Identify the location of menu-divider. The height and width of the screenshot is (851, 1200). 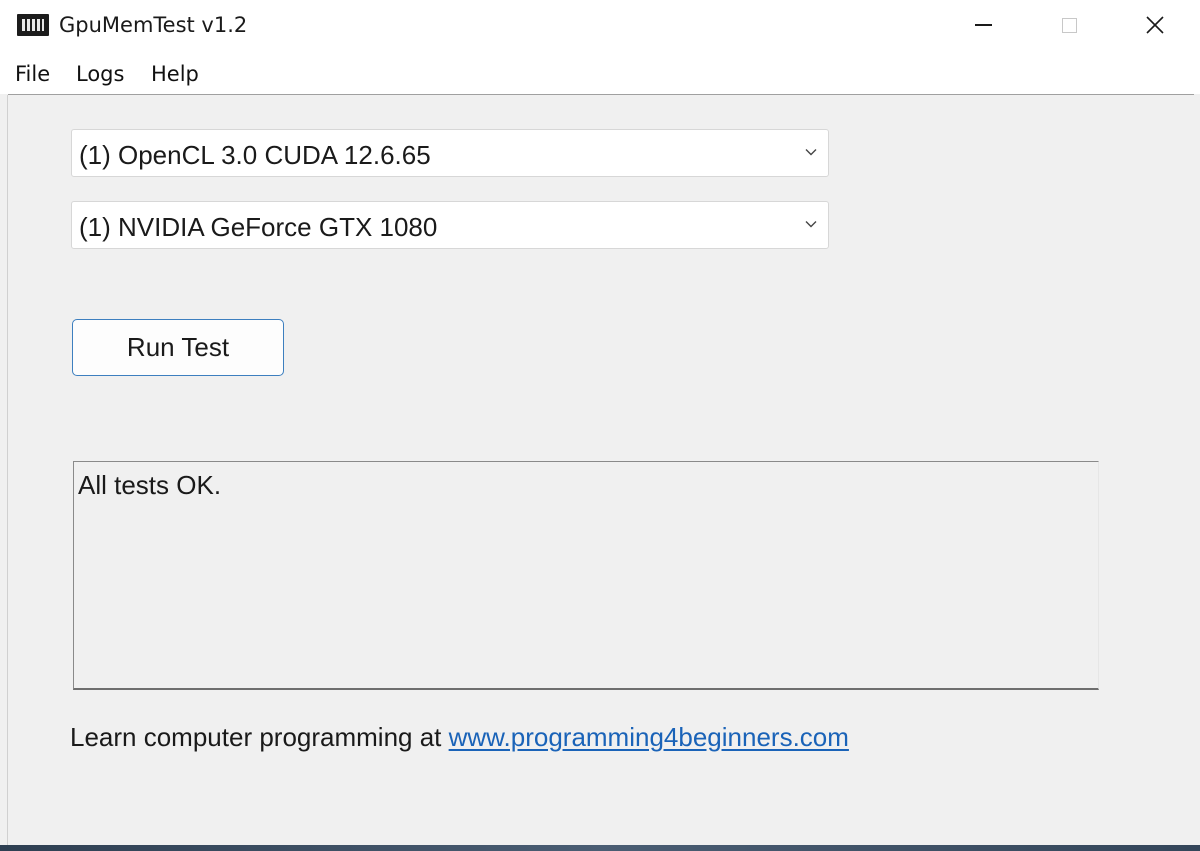
(601, 94).